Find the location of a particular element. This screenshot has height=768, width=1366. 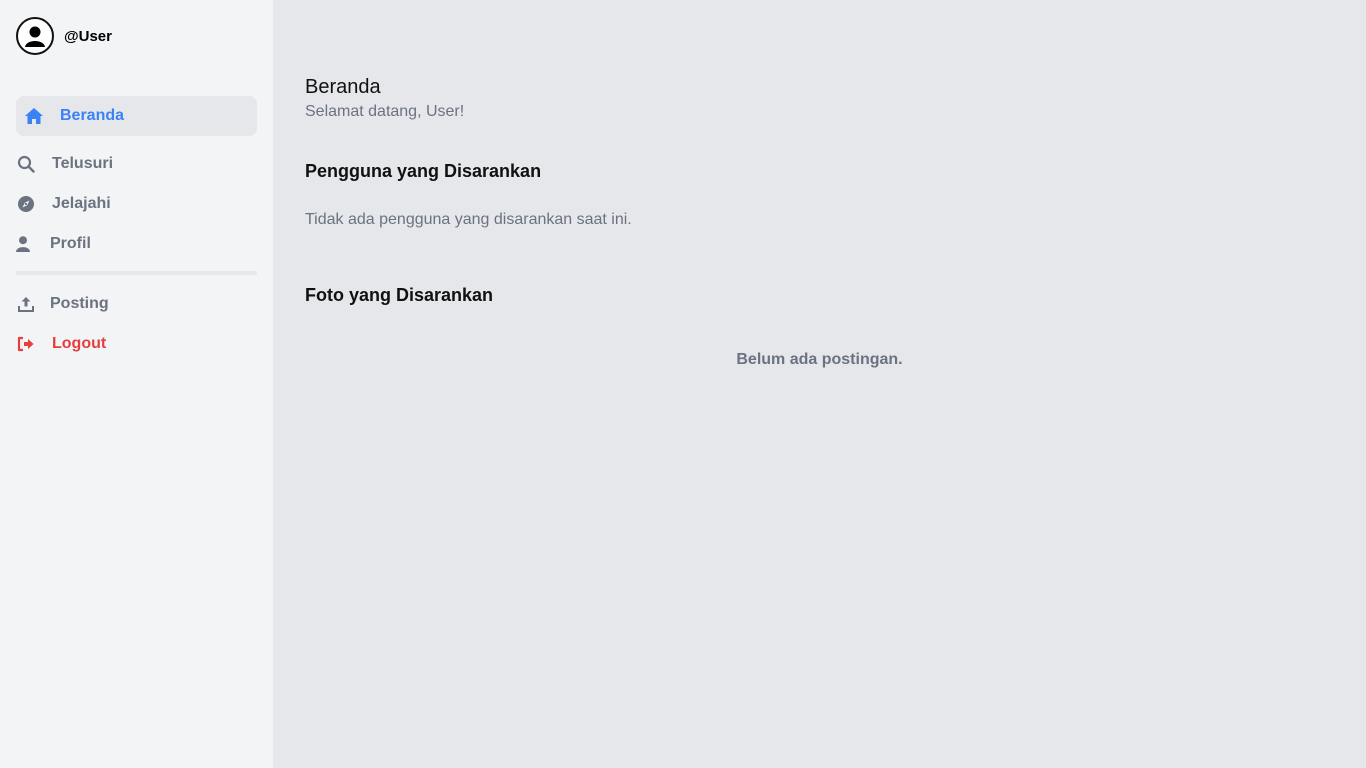

sidebar-item-label: Beranda is located at coordinates (92, 115).